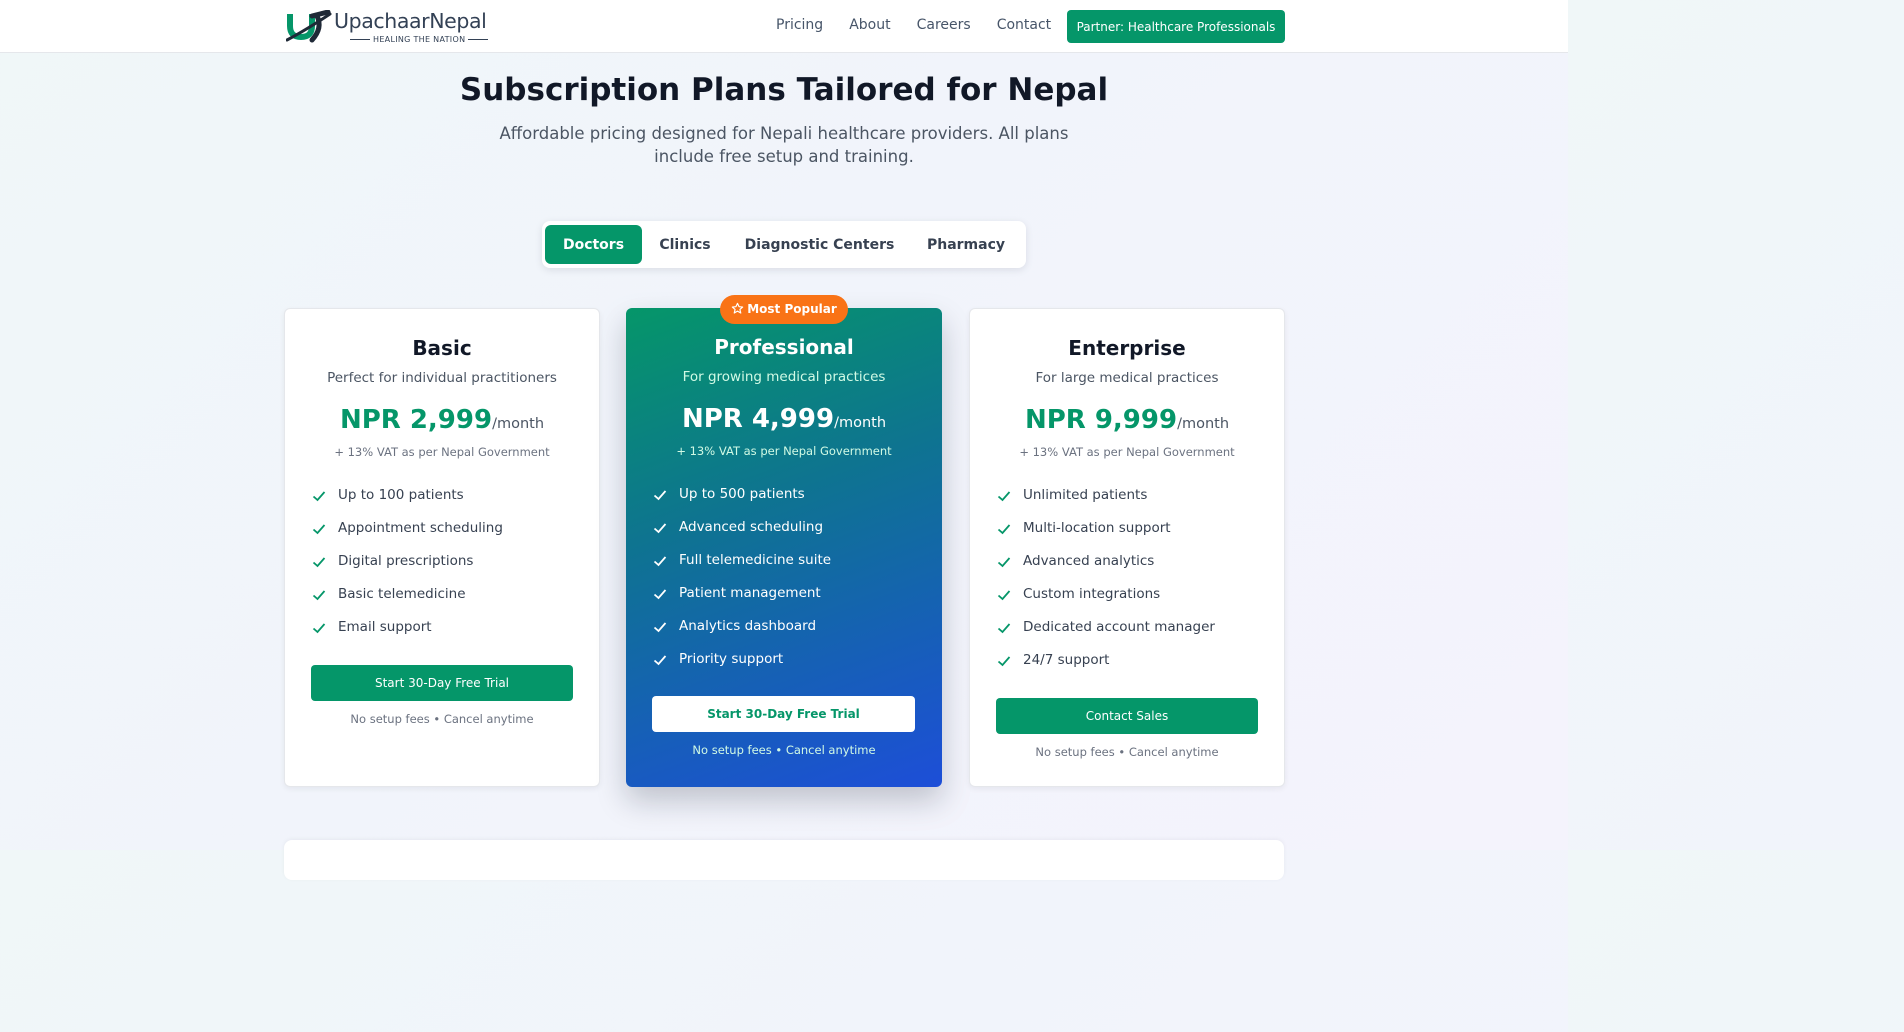 This screenshot has width=1904, height=1032. I want to click on plan-name: Enterprise, so click(1127, 348).